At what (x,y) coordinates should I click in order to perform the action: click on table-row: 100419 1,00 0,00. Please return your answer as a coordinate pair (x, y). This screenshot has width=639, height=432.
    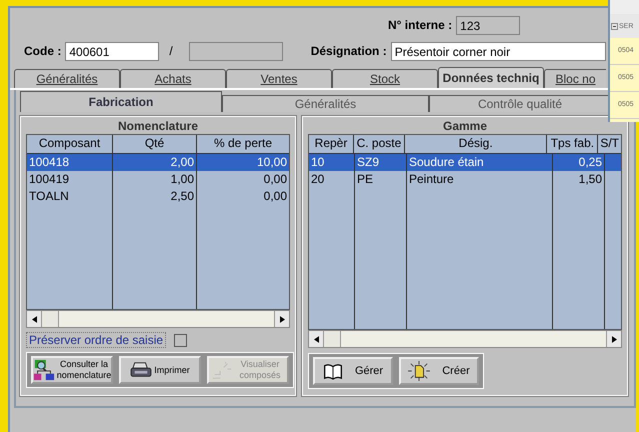
    Looking at the image, I should click on (158, 179).